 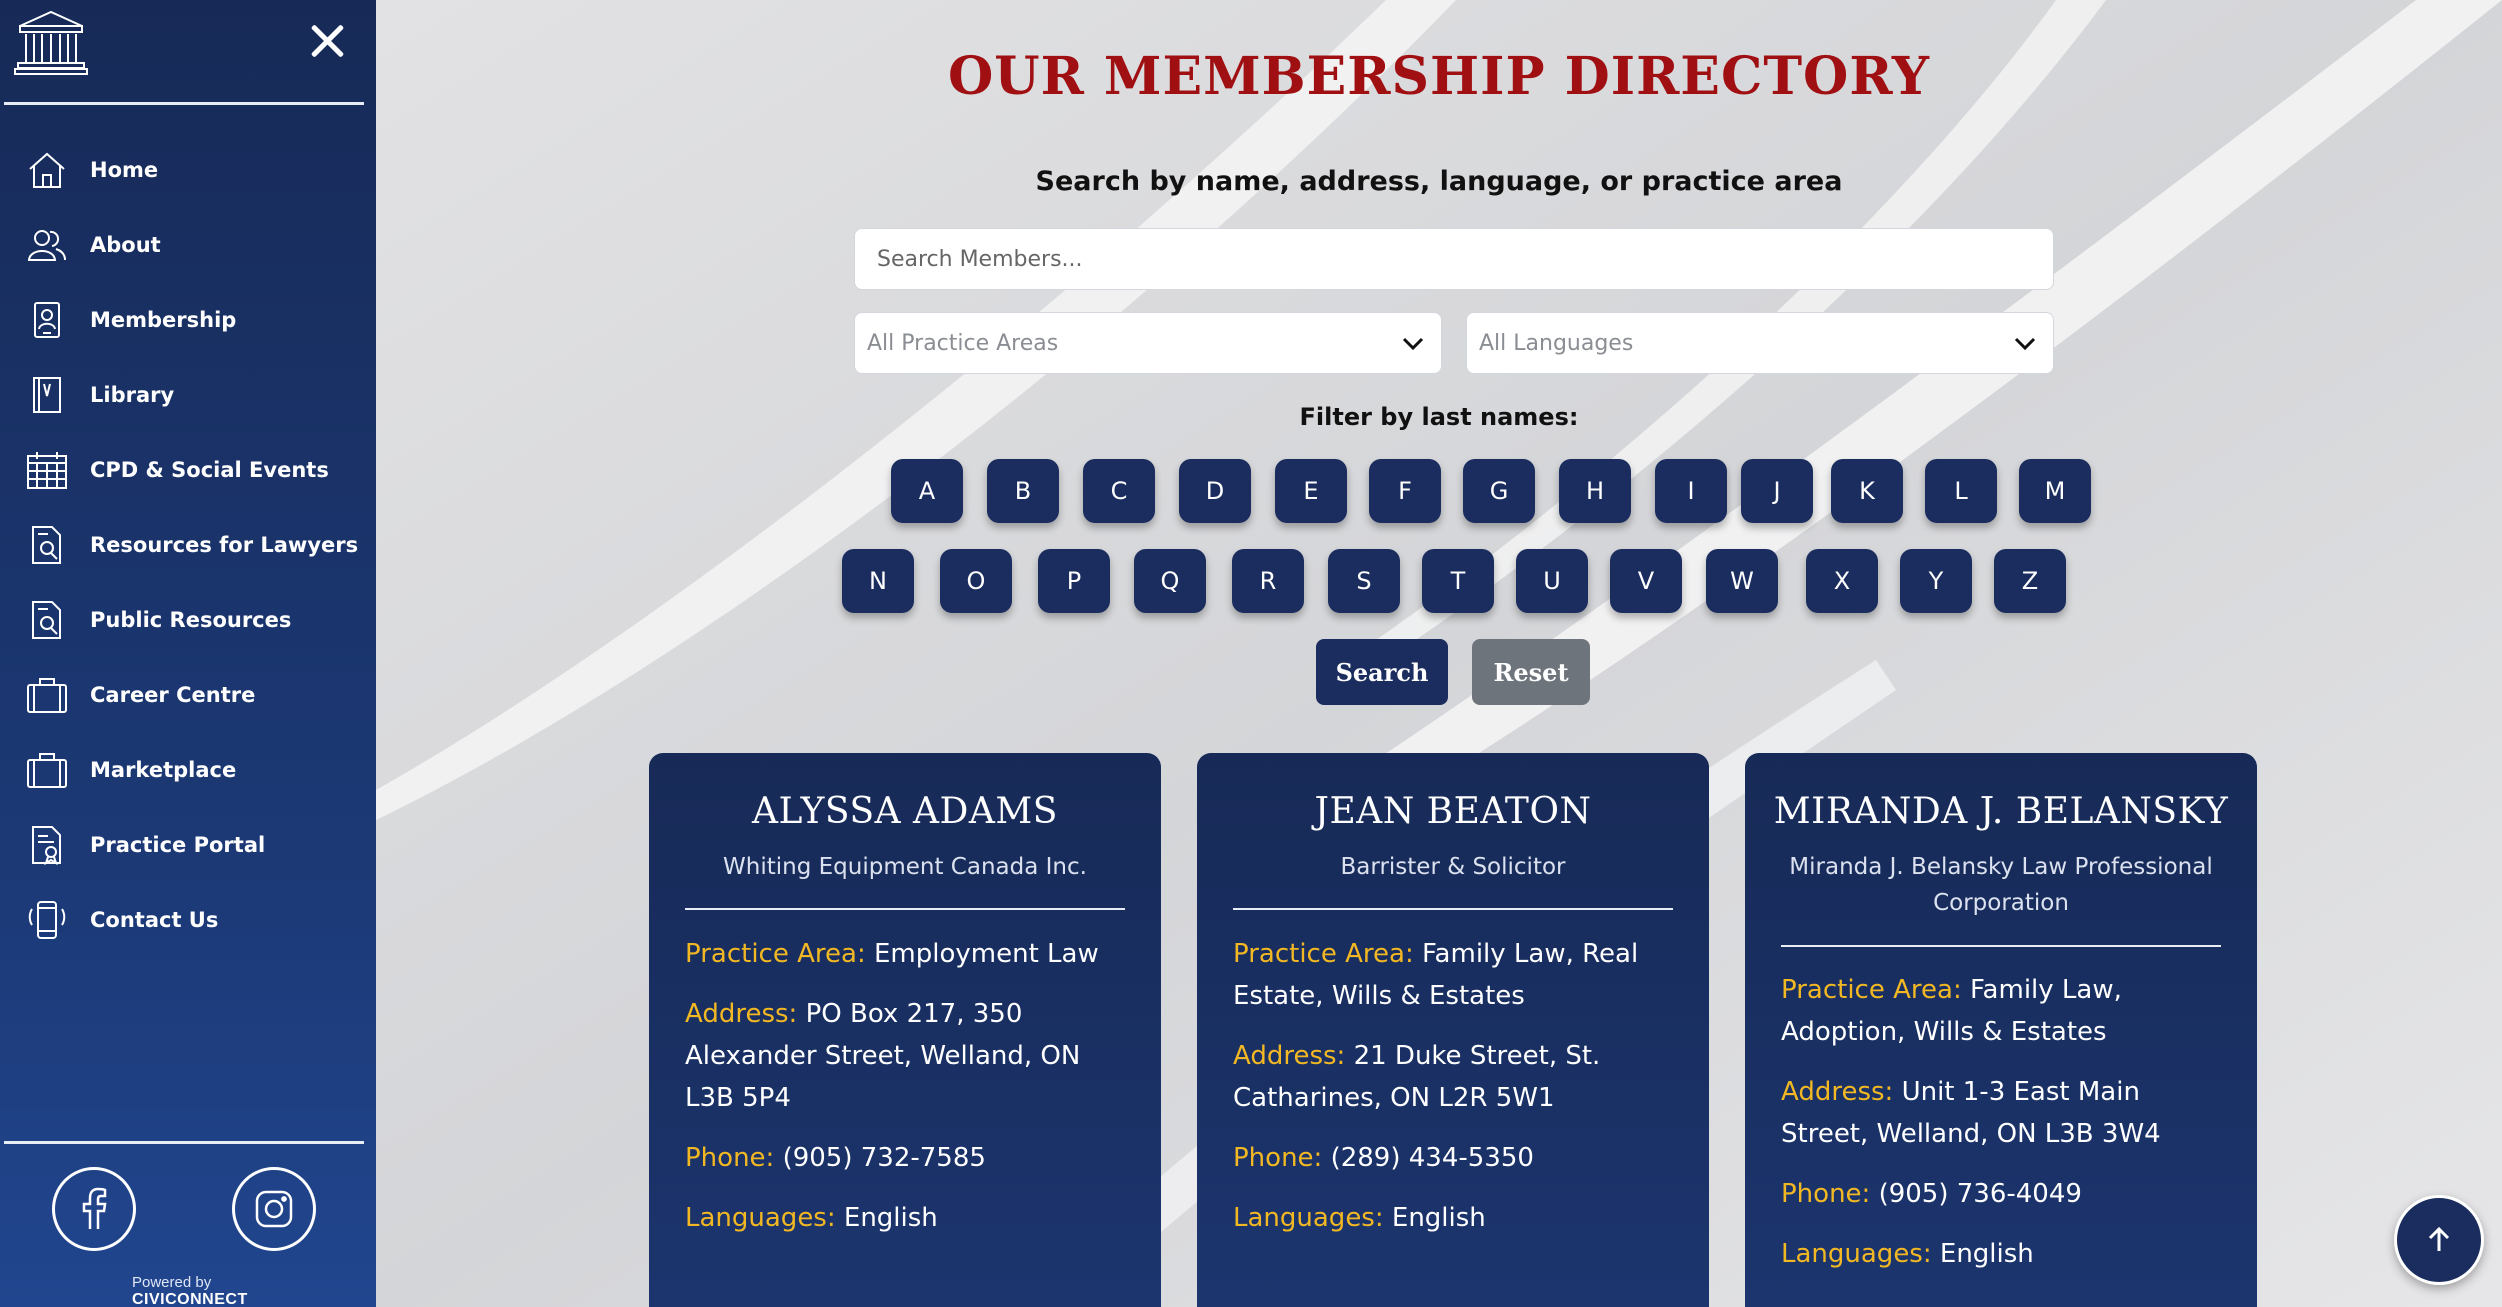 I want to click on sidebar-item-about: About, so click(x=188, y=244).